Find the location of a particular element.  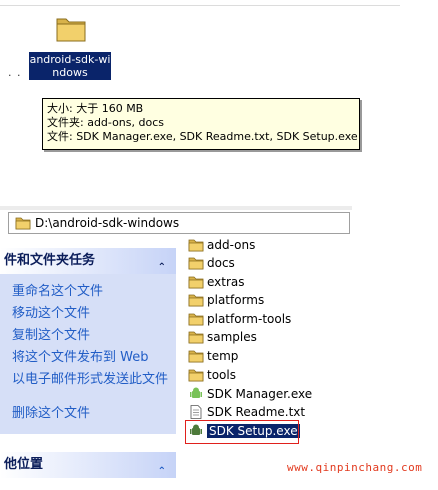

places-pane-title: 他位置 is located at coordinates (24, 464).